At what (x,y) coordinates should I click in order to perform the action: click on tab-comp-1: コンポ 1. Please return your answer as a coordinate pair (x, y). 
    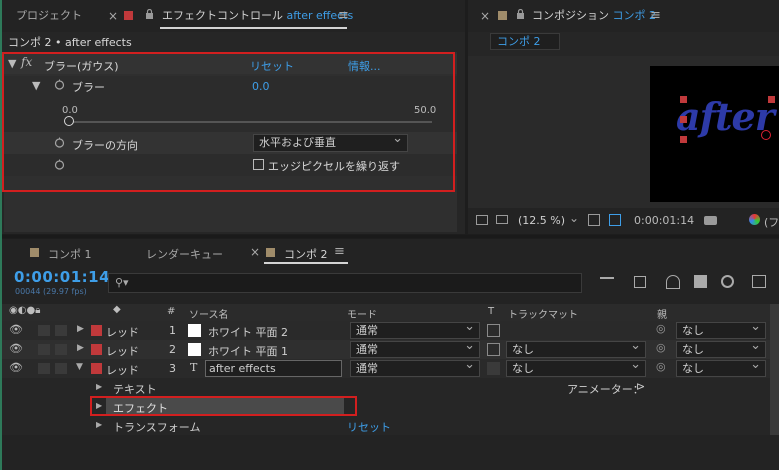
    Looking at the image, I should click on (70, 254).